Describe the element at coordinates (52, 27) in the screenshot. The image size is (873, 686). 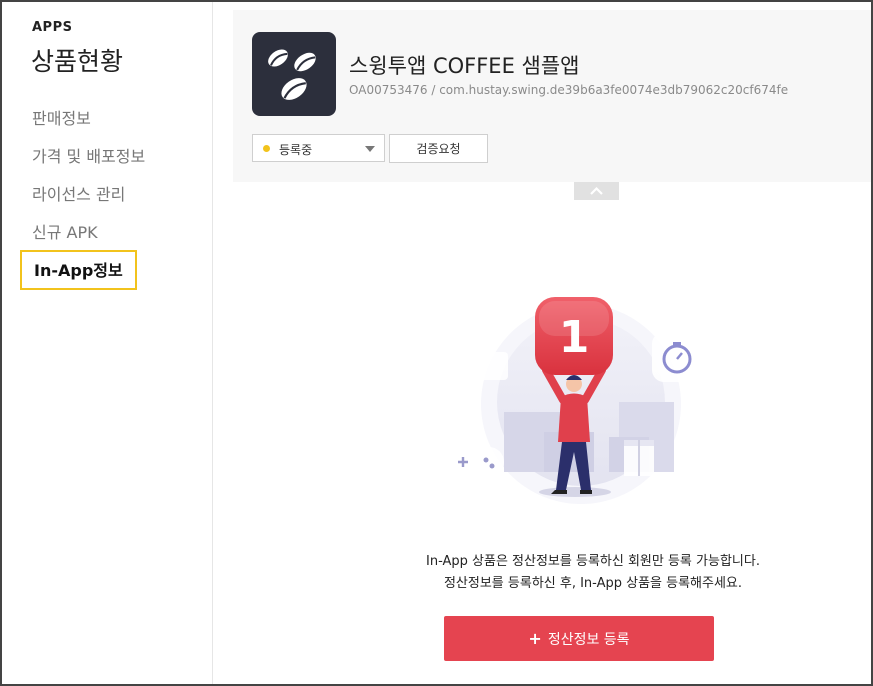
I see `section-label: APPS` at that location.